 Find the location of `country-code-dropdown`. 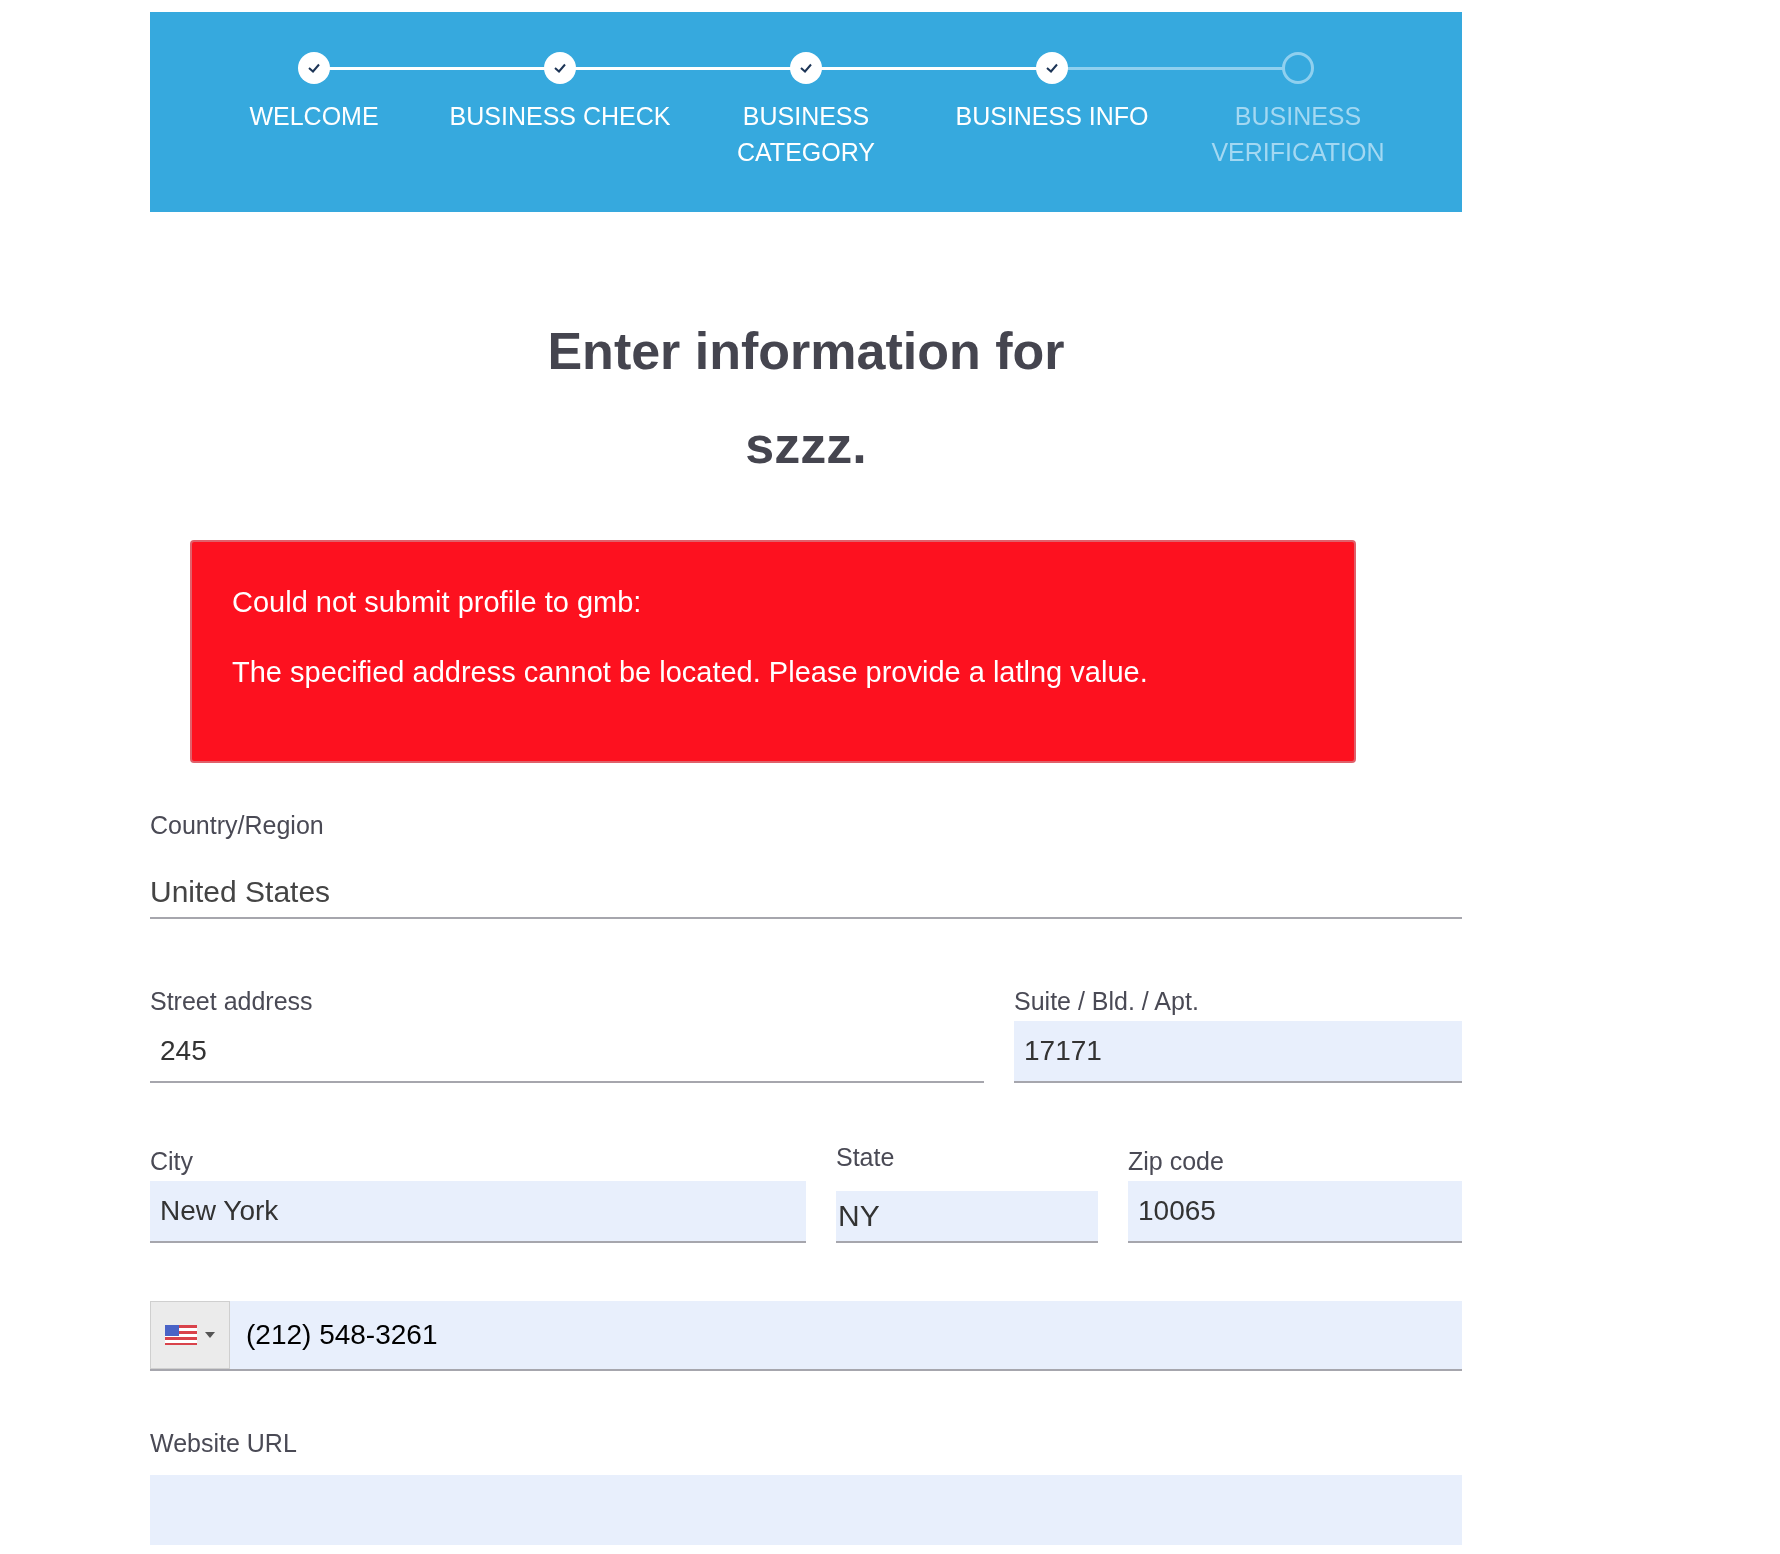

country-code-dropdown is located at coordinates (190, 1335).